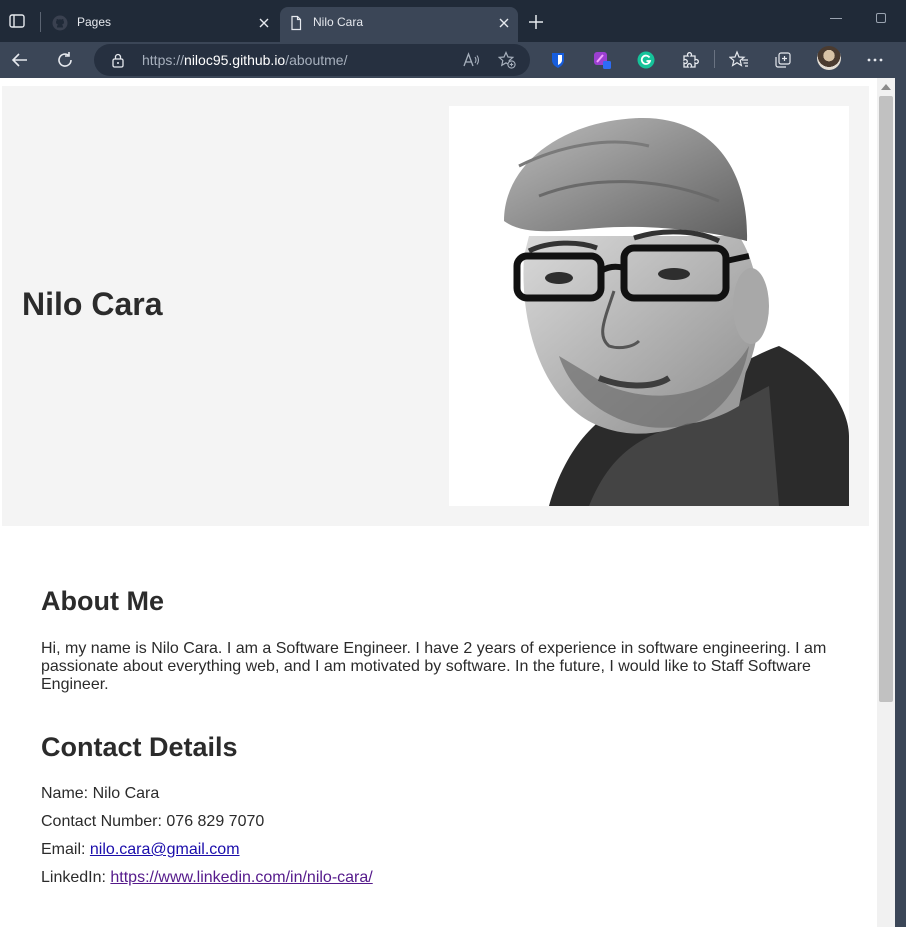  What do you see at coordinates (92, 304) in the screenshot?
I see `hero-name: Nilo Cara` at bounding box center [92, 304].